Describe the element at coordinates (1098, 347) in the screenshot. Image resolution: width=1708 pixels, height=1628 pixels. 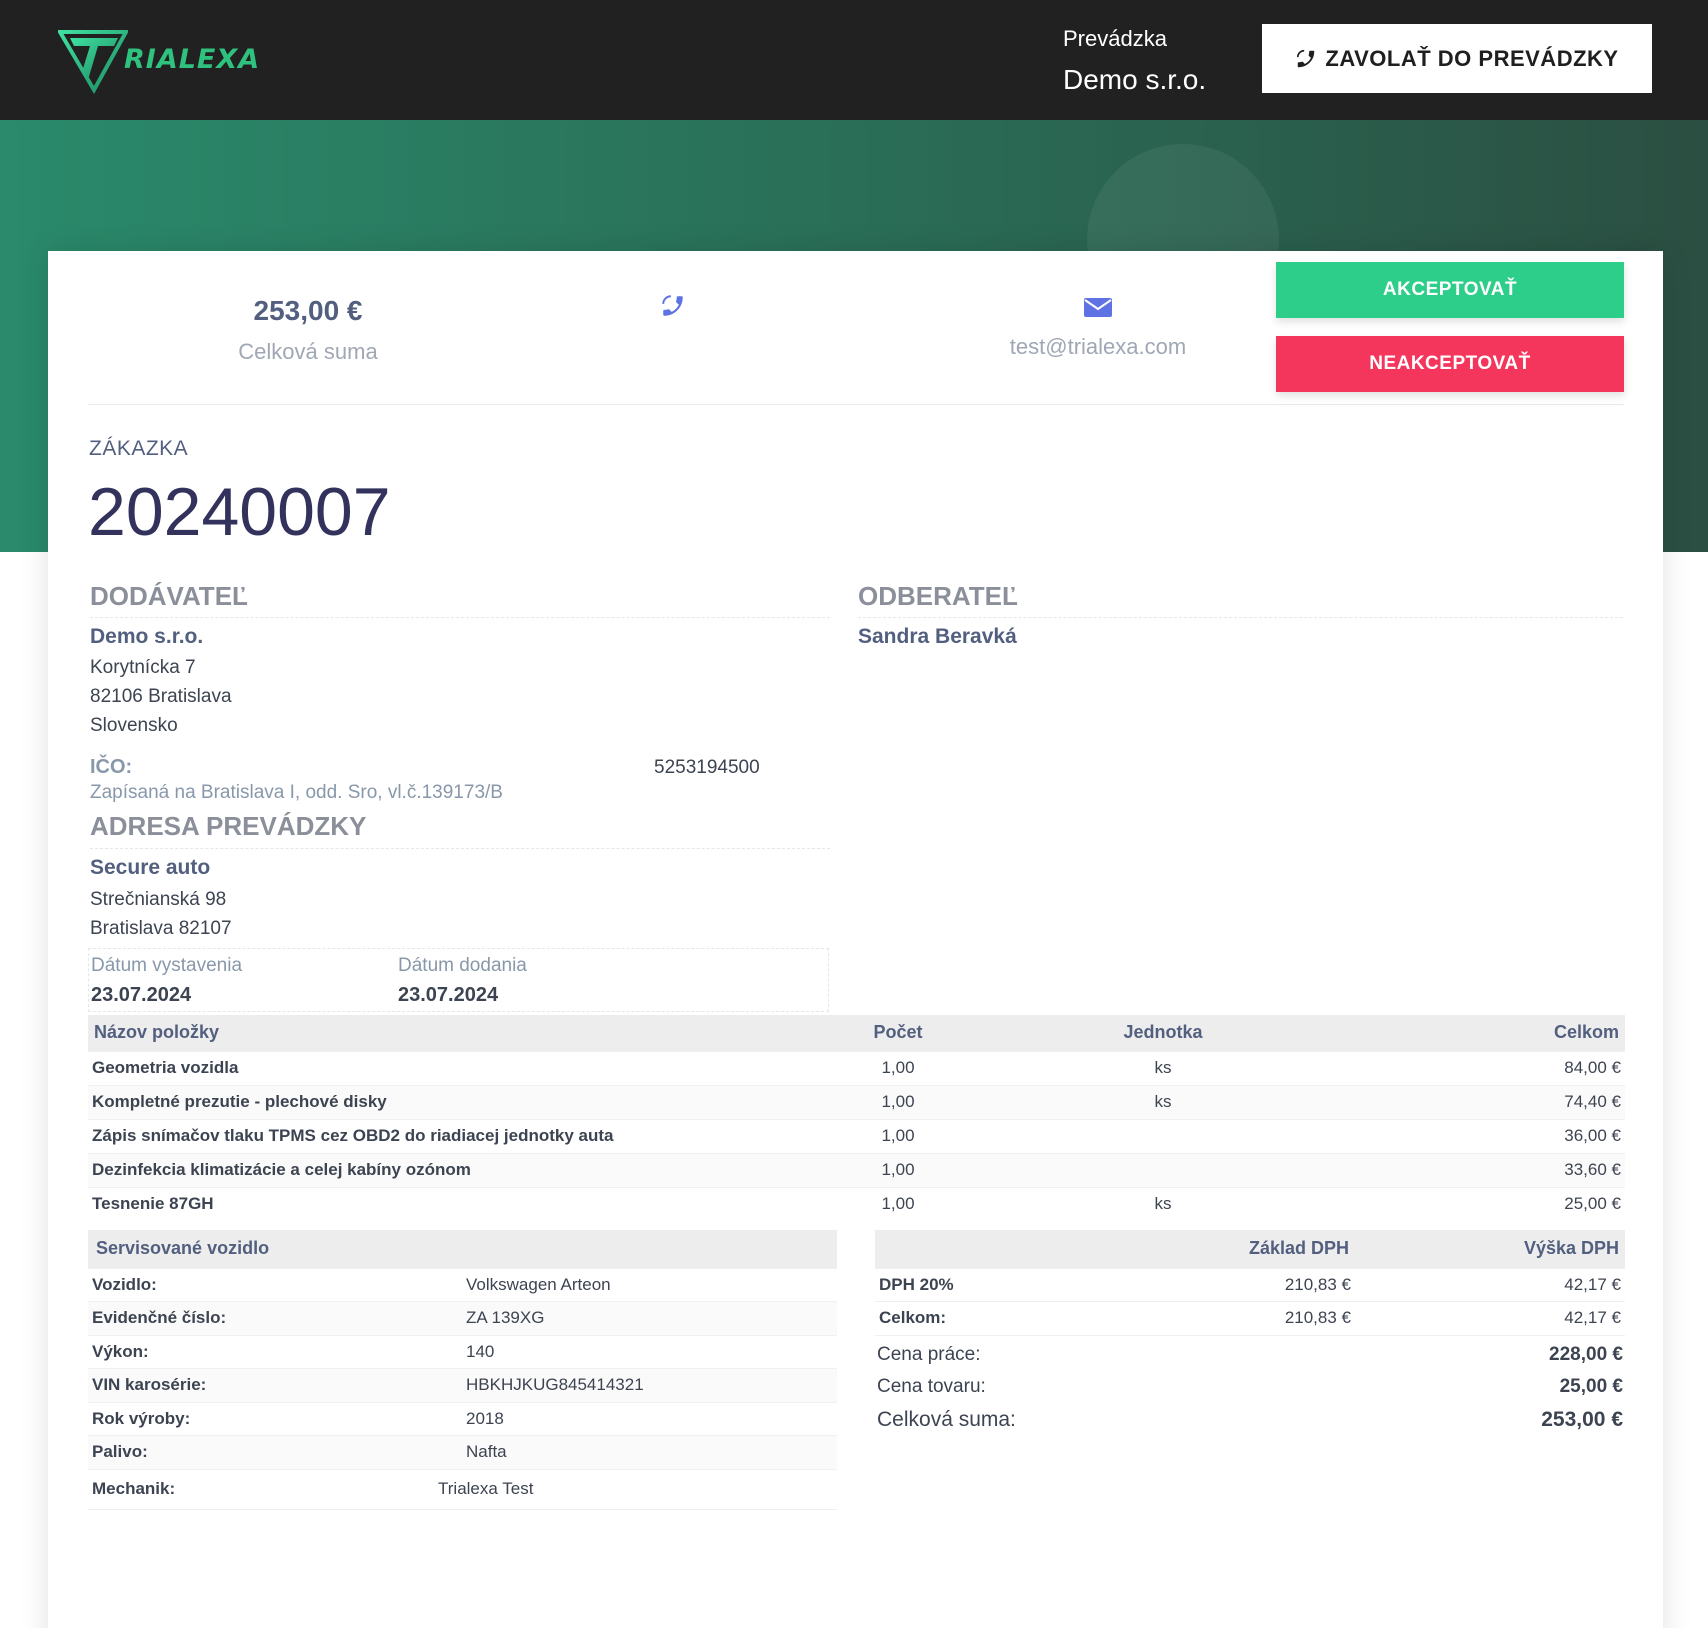
I see `email-link: test@trialexa.com` at that location.